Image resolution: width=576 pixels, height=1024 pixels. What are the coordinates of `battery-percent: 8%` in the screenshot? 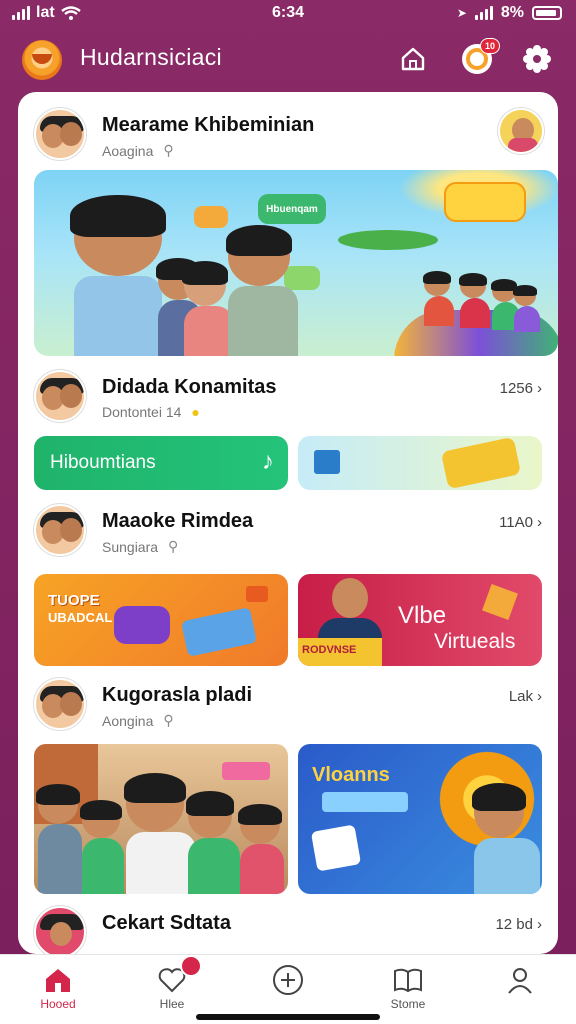 It's located at (512, 12).